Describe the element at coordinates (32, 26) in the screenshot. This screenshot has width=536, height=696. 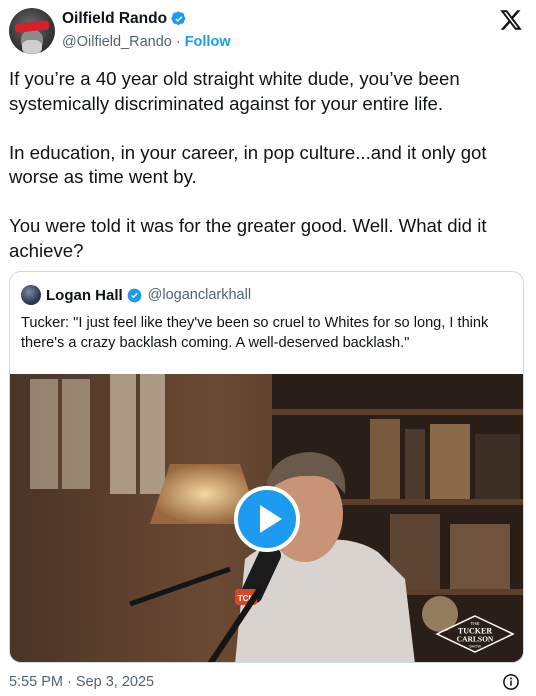
I see `avatar-red-band` at that location.